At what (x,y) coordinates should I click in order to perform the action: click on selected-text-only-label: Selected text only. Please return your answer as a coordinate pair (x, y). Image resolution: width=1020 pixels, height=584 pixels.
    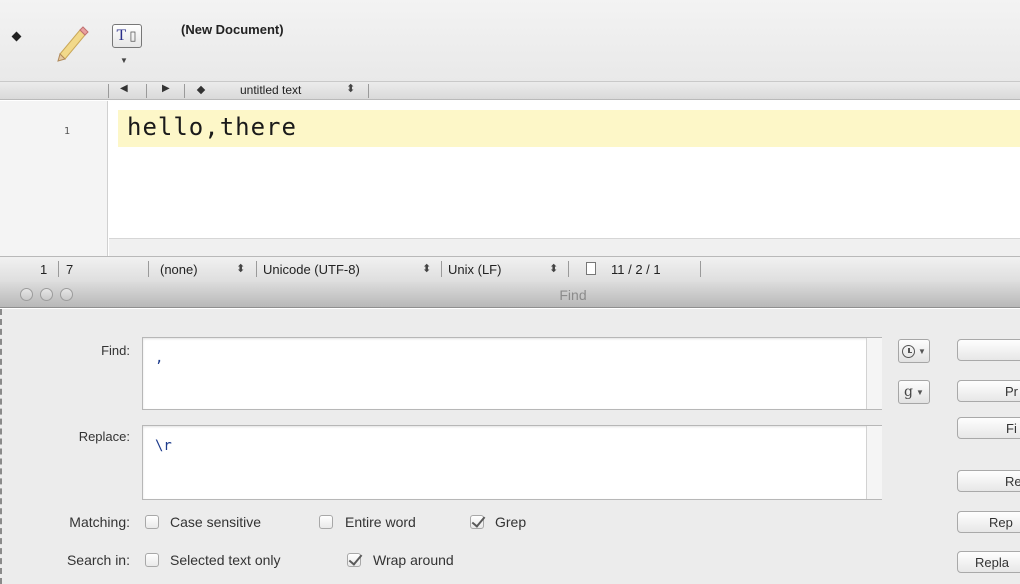
    Looking at the image, I should click on (225, 560).